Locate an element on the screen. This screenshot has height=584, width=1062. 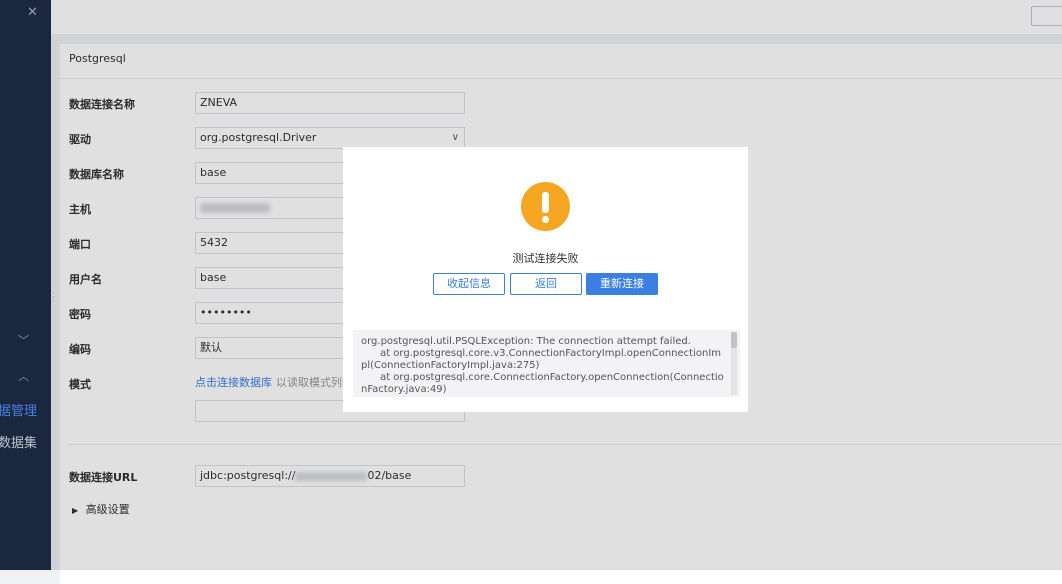
back-button: 返回 is located at coordinates (546, 284).